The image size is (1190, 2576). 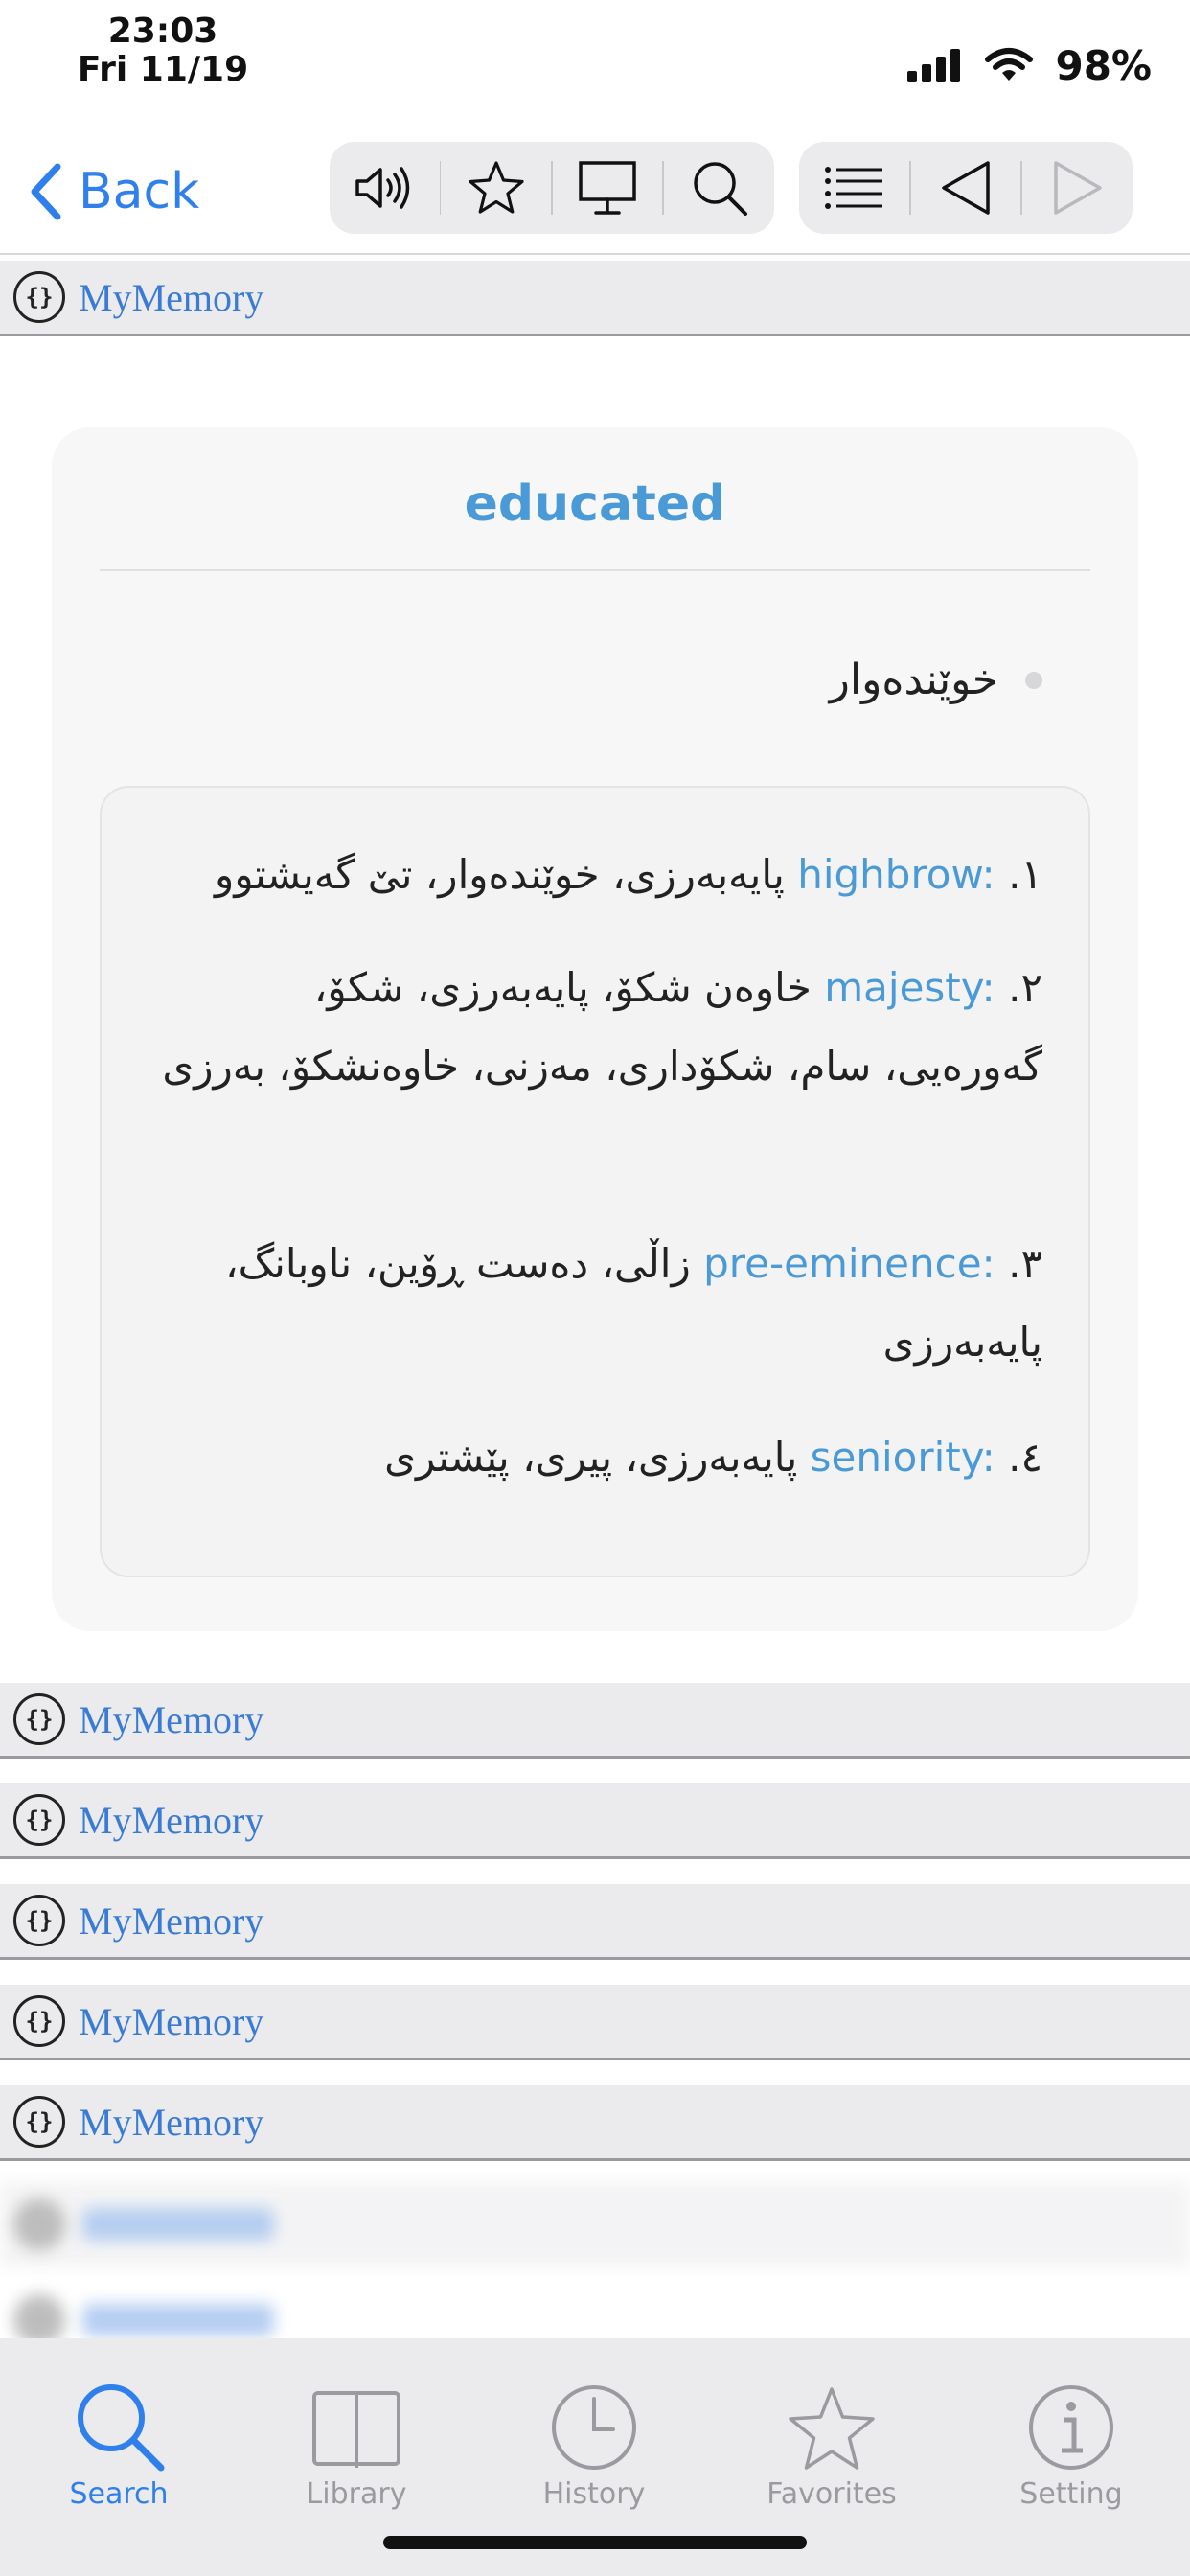 I want to click on entry-number: ٢., so click(x=1025, y=987).